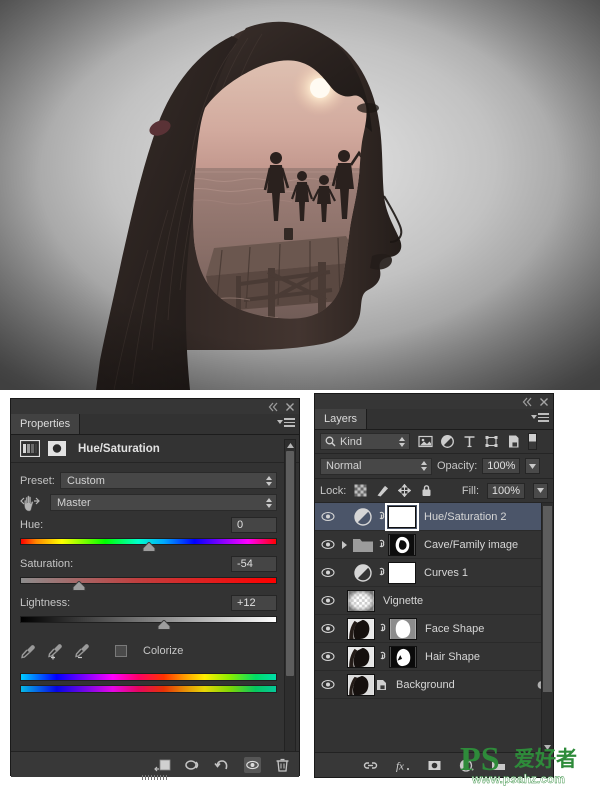 The image size is (600, 790). I want to click on new-adjustment-layer-icon, so click(466, 765).